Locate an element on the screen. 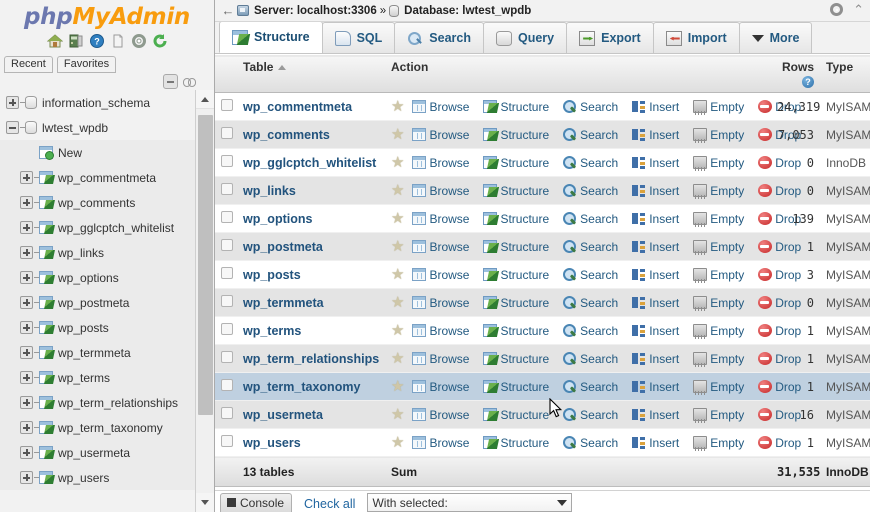  refresh-icon is located at coordinates (160, 41).